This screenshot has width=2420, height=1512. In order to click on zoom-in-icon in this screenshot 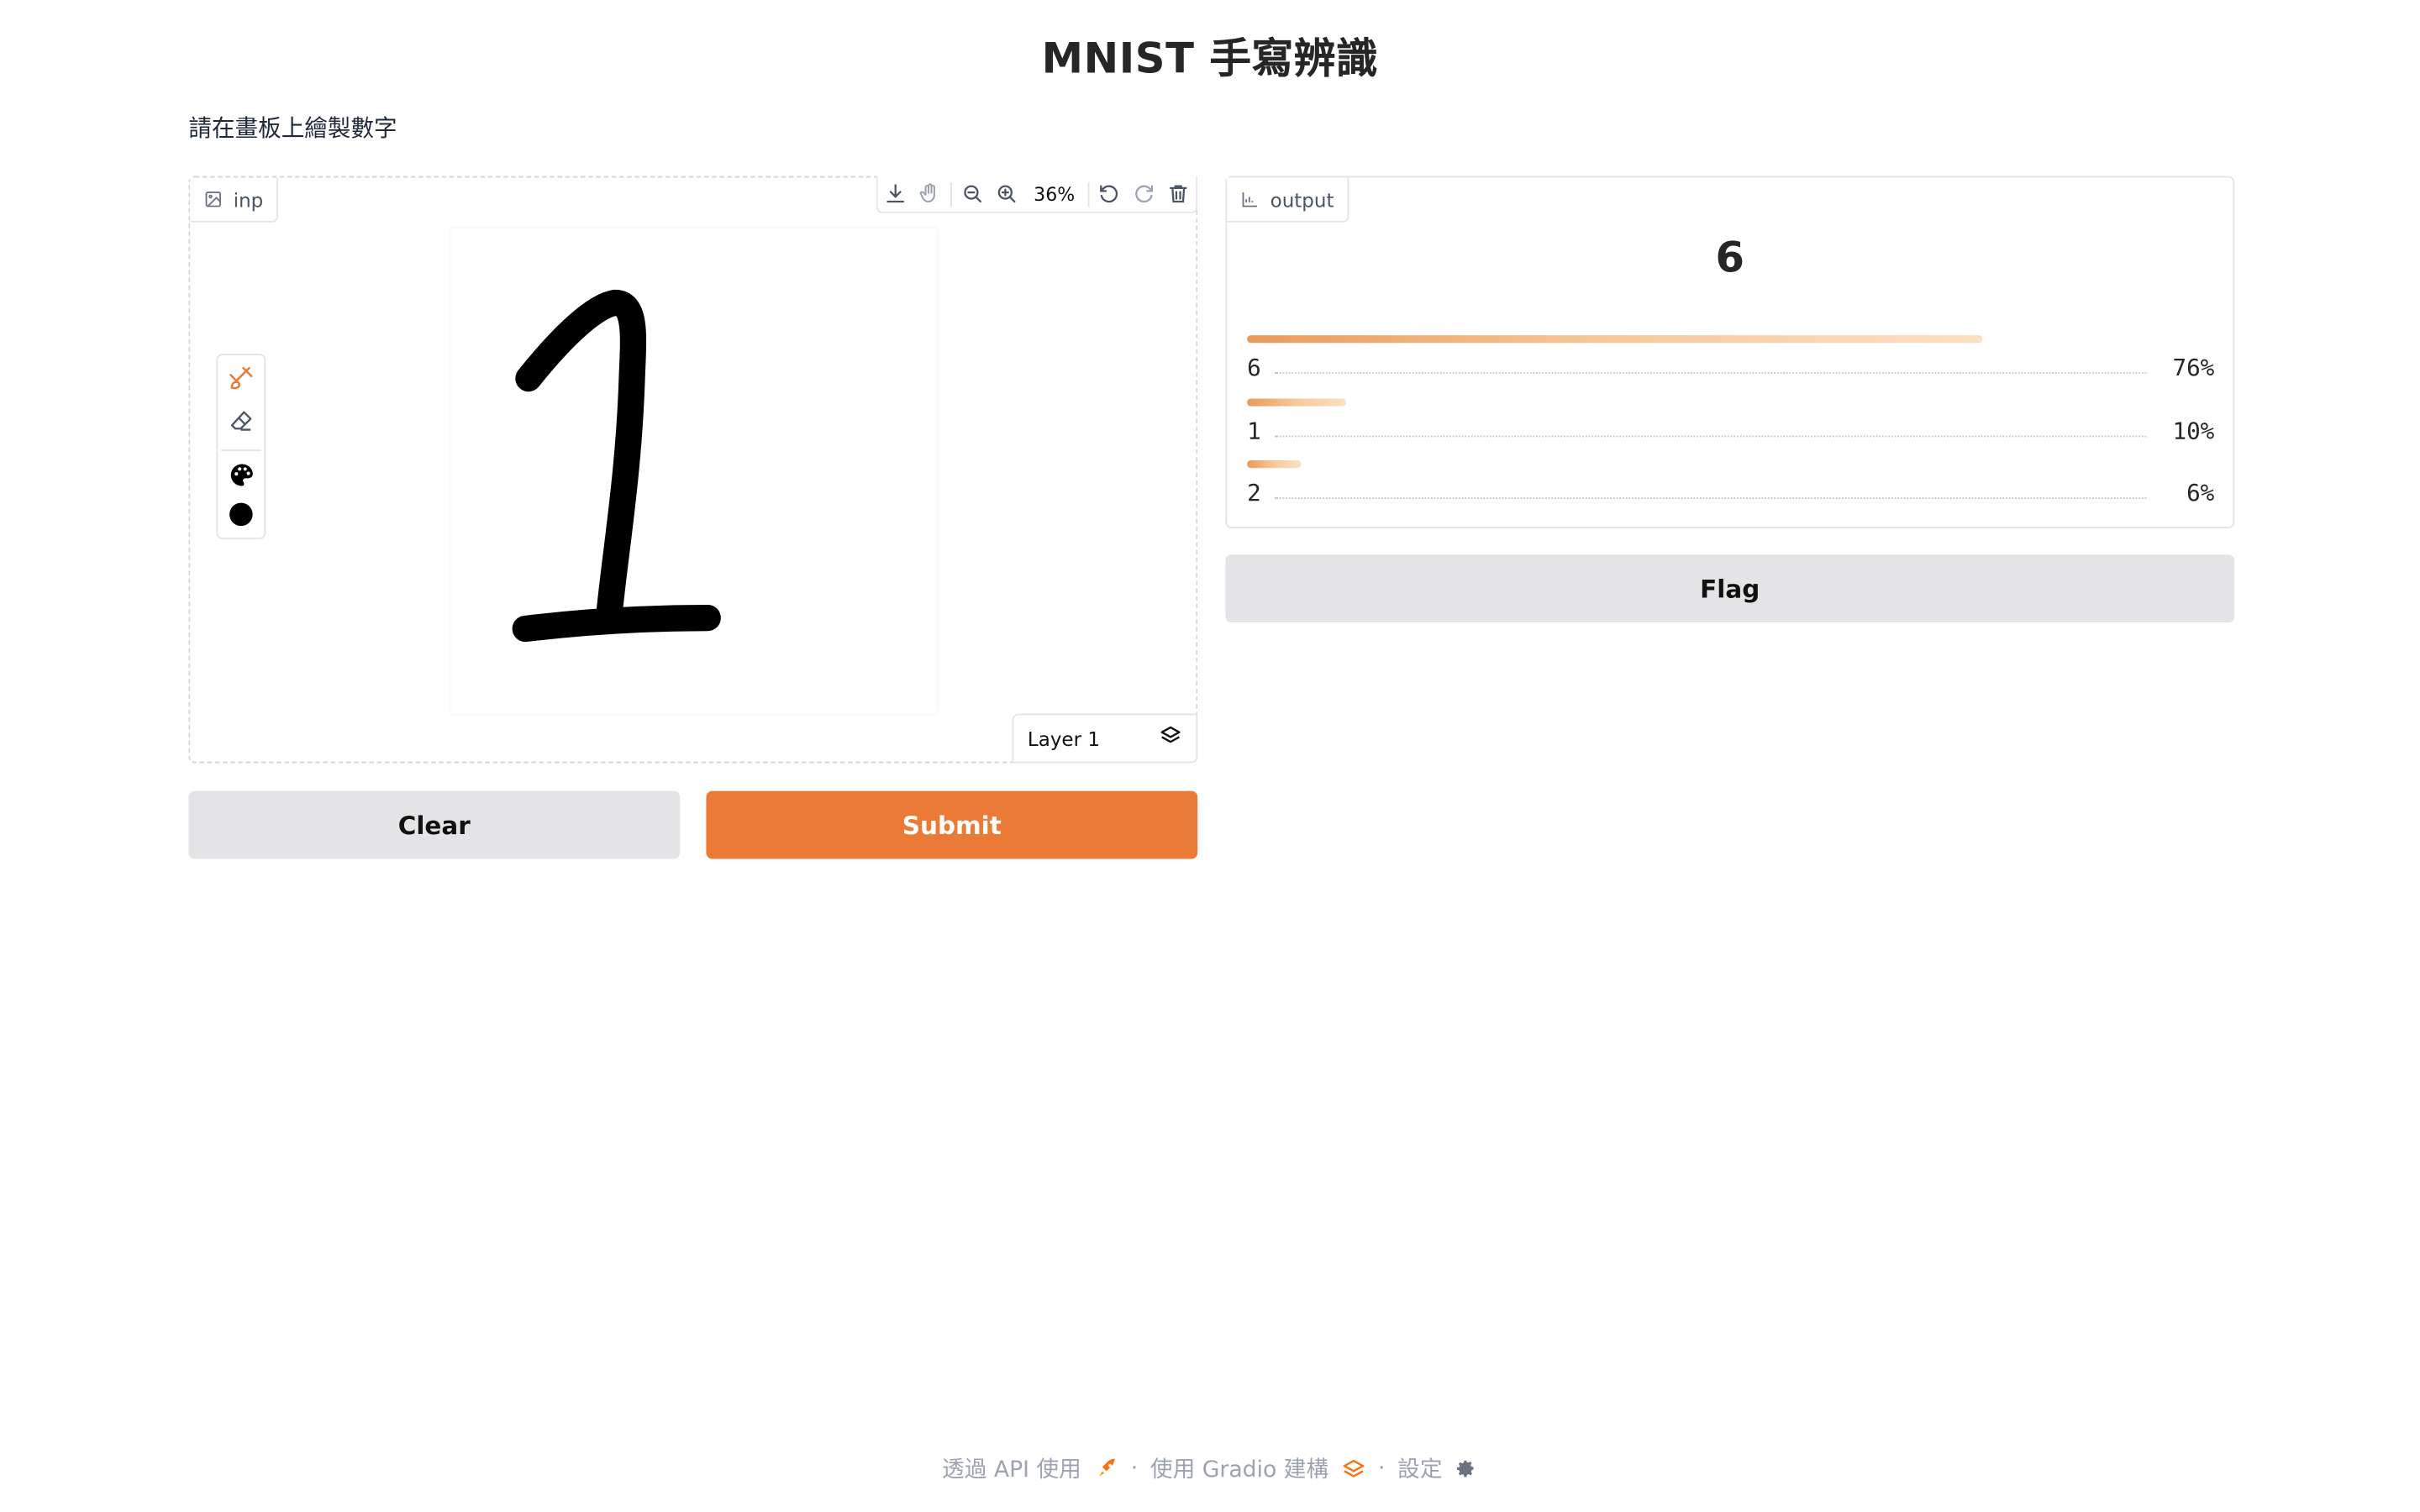, I will do `click(1007, 194)`.